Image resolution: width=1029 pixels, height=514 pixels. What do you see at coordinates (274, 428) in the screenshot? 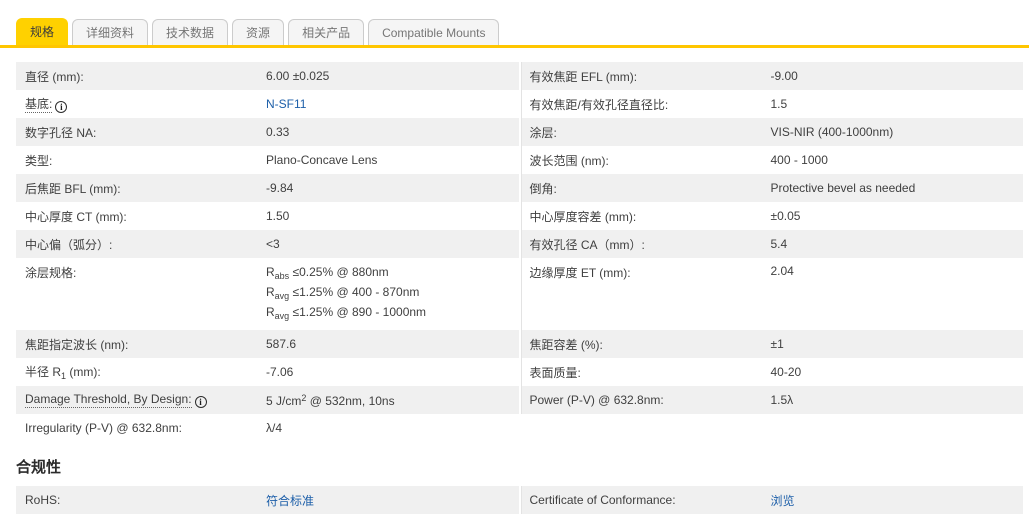
I see `spec-value: λ/4` at bounding box center [274, 428].